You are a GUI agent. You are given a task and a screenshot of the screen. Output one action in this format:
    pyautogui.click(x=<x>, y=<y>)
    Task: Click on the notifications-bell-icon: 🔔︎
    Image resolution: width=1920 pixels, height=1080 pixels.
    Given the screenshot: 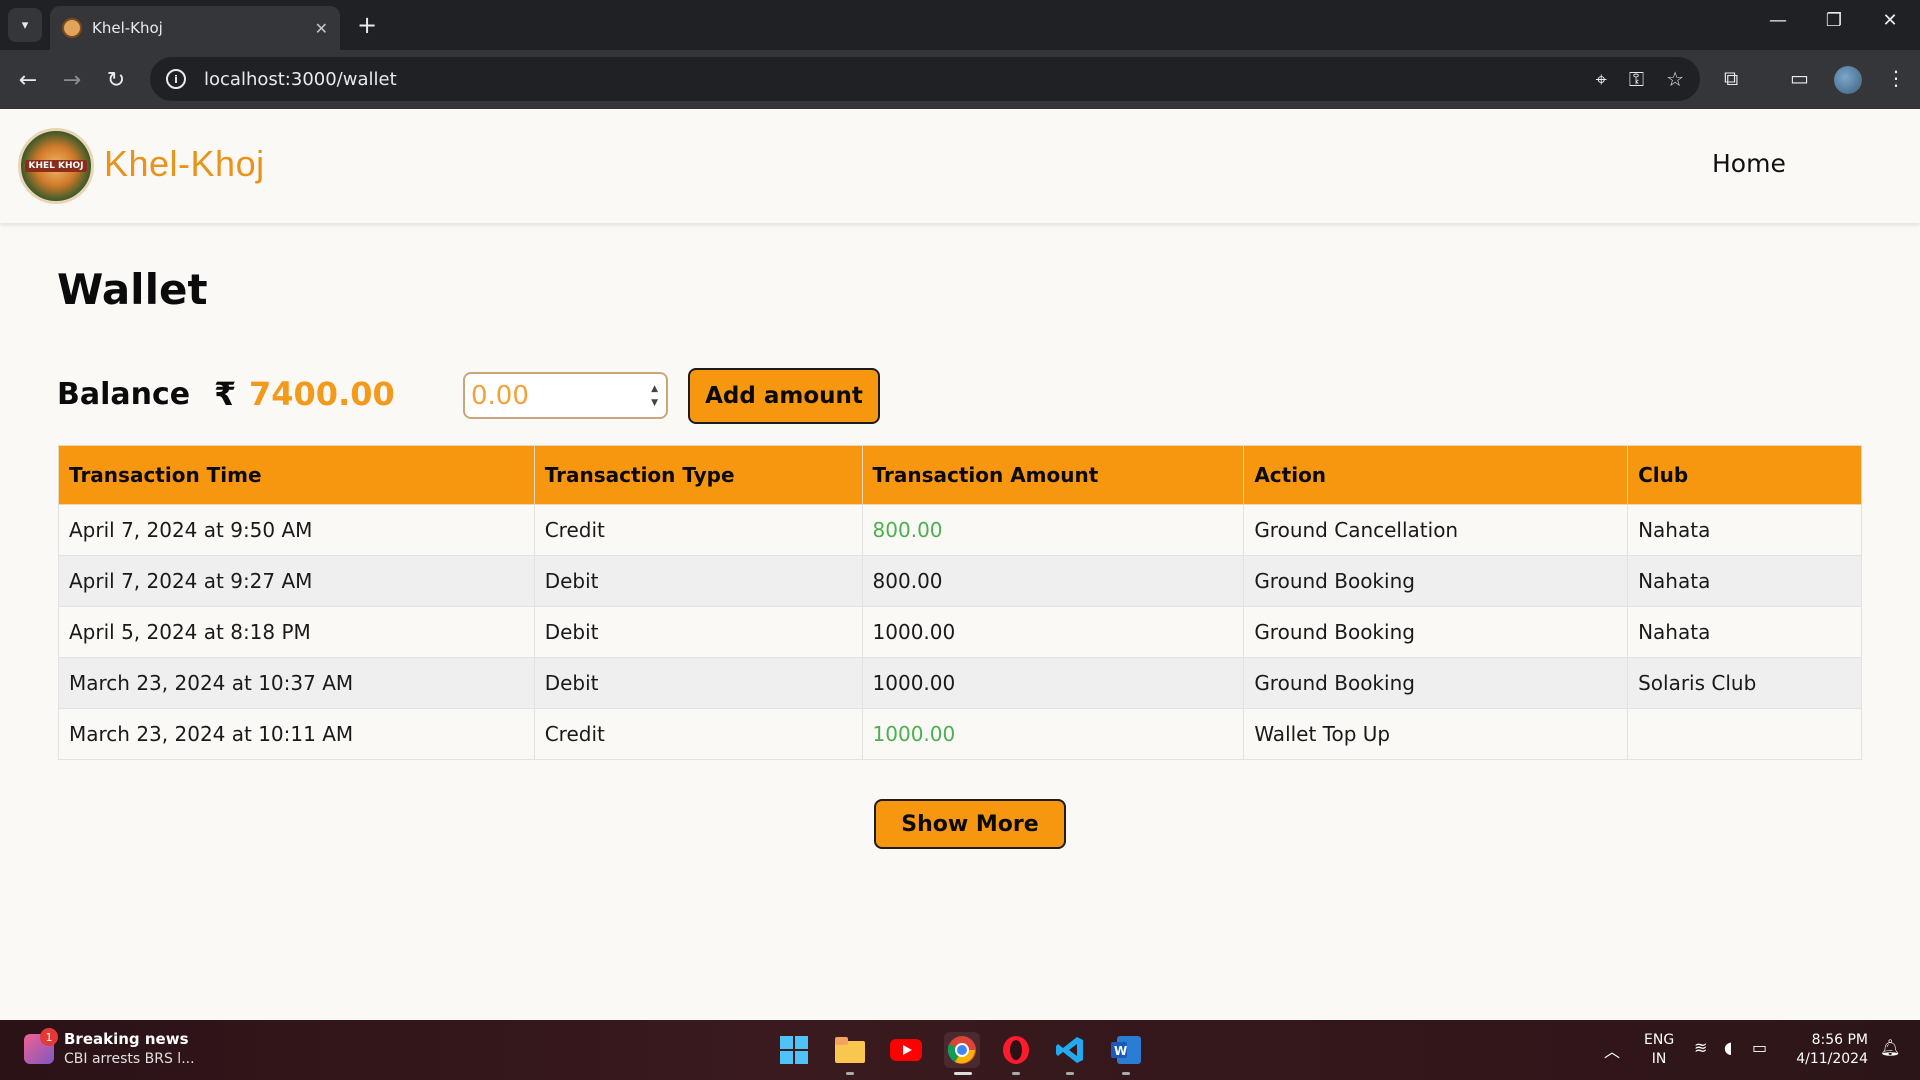 What is the action you would take?
    pyautogui.click(x=1890, y=1047)
    